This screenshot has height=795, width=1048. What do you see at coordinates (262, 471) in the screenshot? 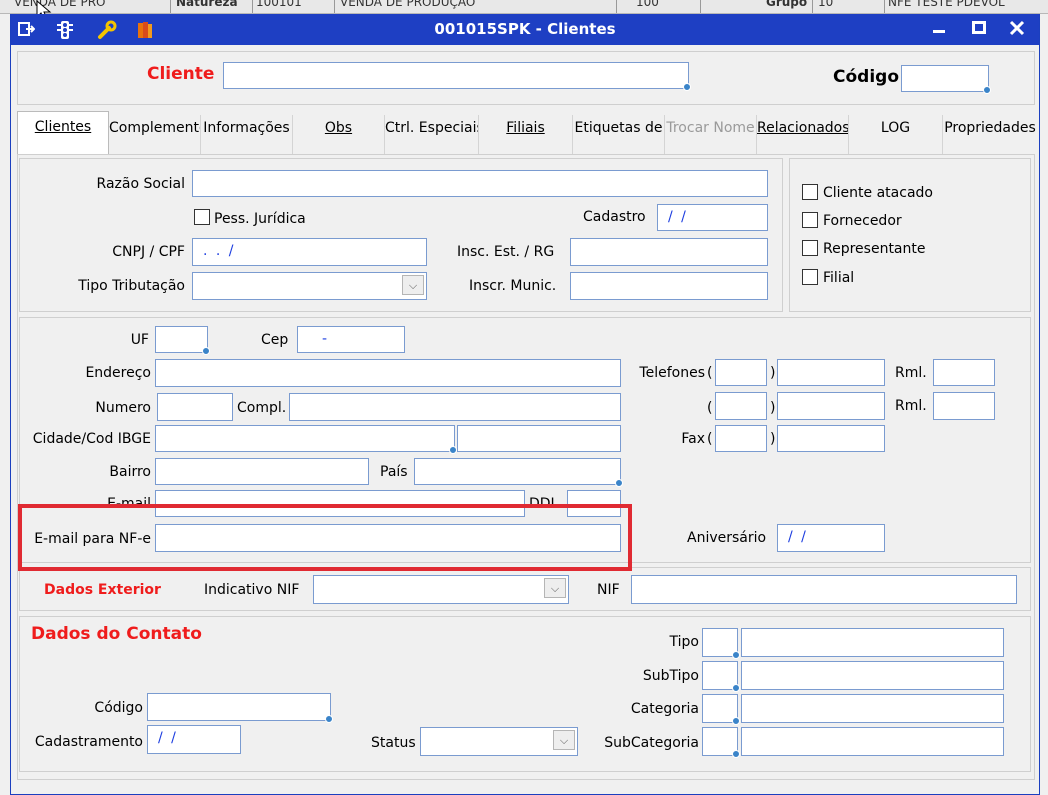
I see `bairro-input` at bounding box center [262, 471].